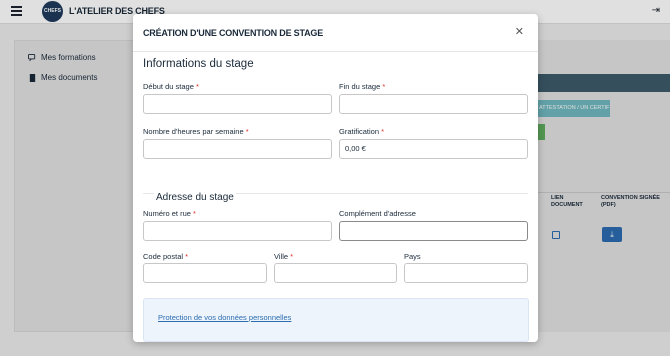 Image resolution: width=670 pixels, height=356 pixels. What do you see at coordinates (335, 273) in the screenshot?
I see `city-field` at bounding box center [335, 273].